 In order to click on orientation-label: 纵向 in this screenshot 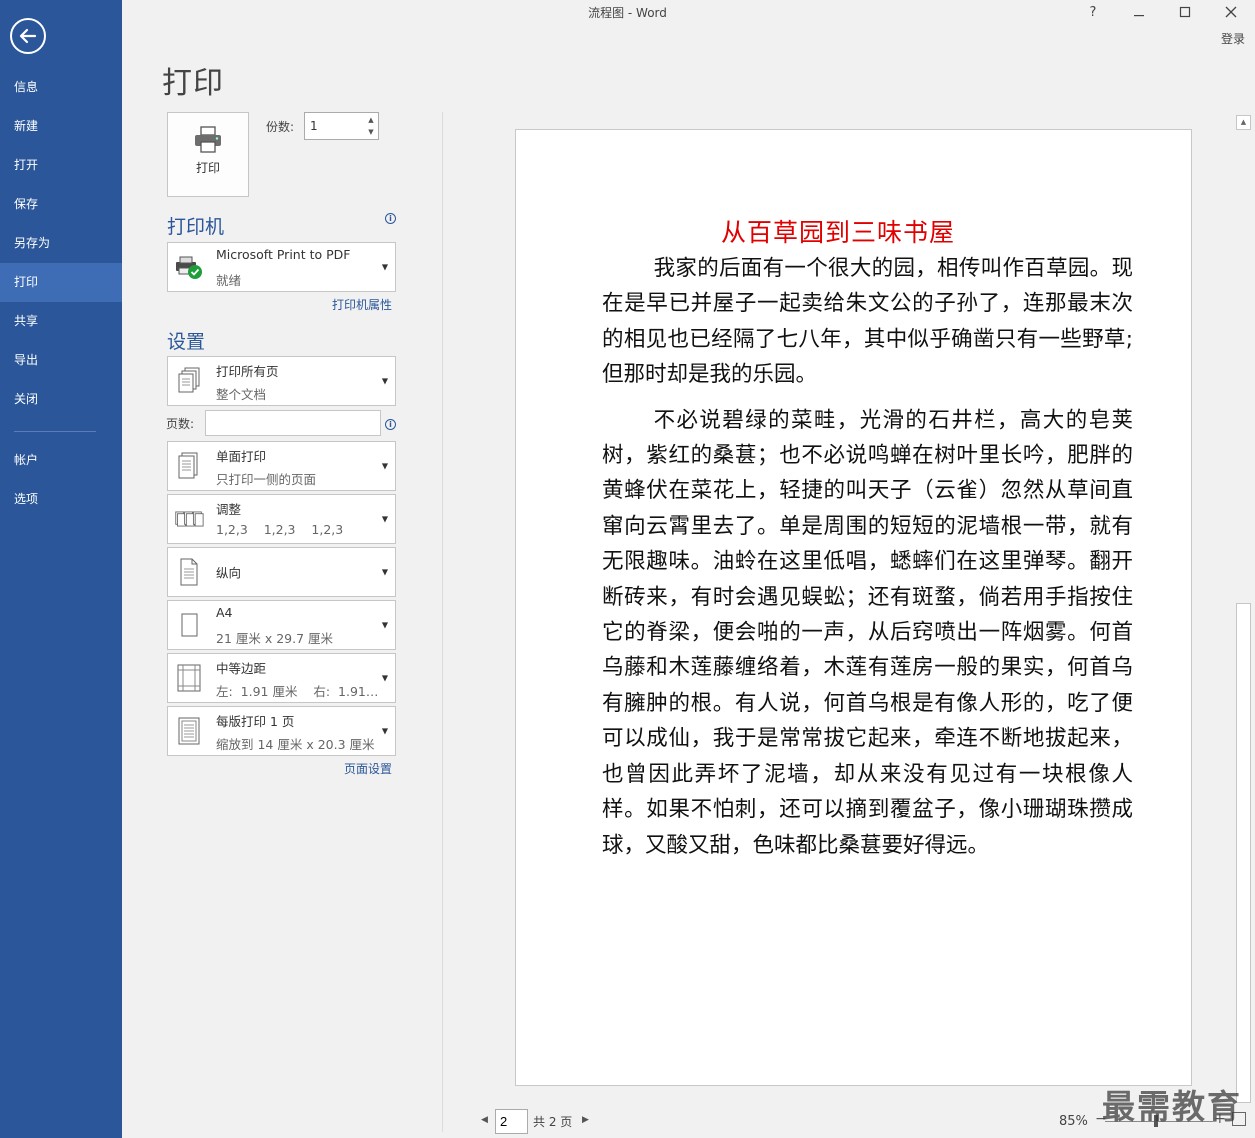, I will do `click(229, 573)`.